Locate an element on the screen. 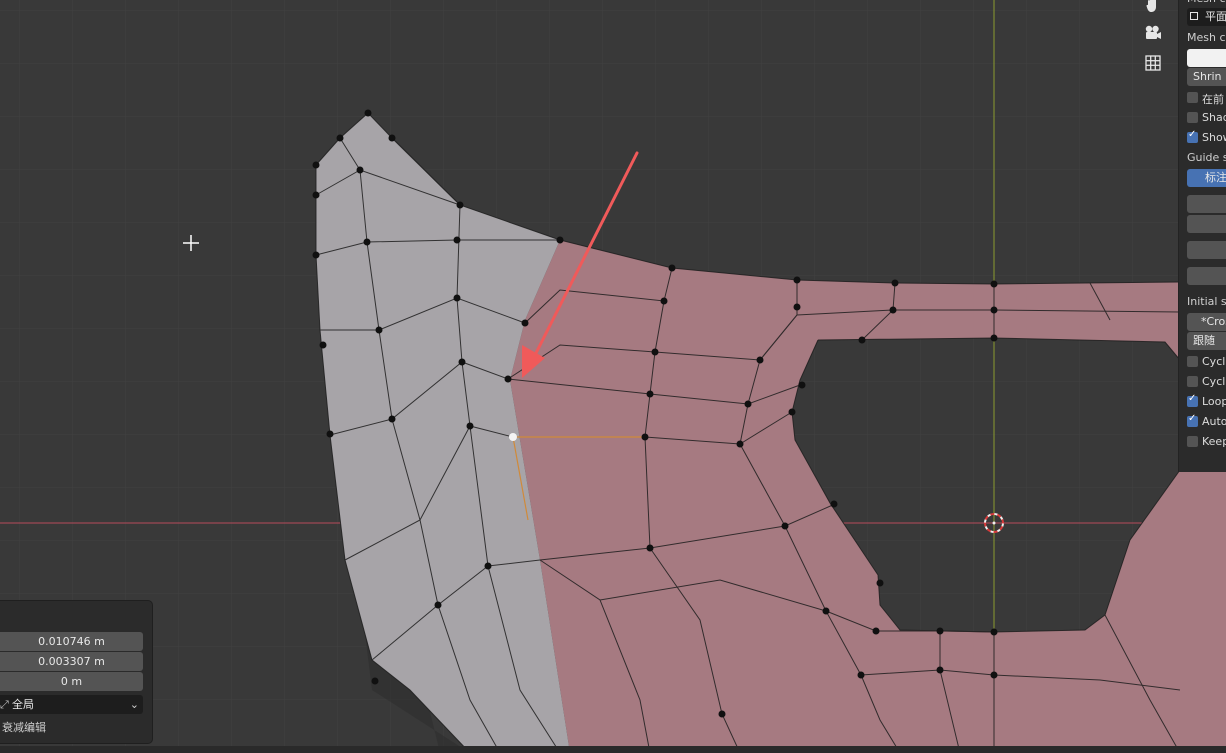 Image resolution: width=1226 pixels, height=753 pixels. orientation-dropdown: ⤢ 全局 ⌄ is located at coordinates (71, 704).